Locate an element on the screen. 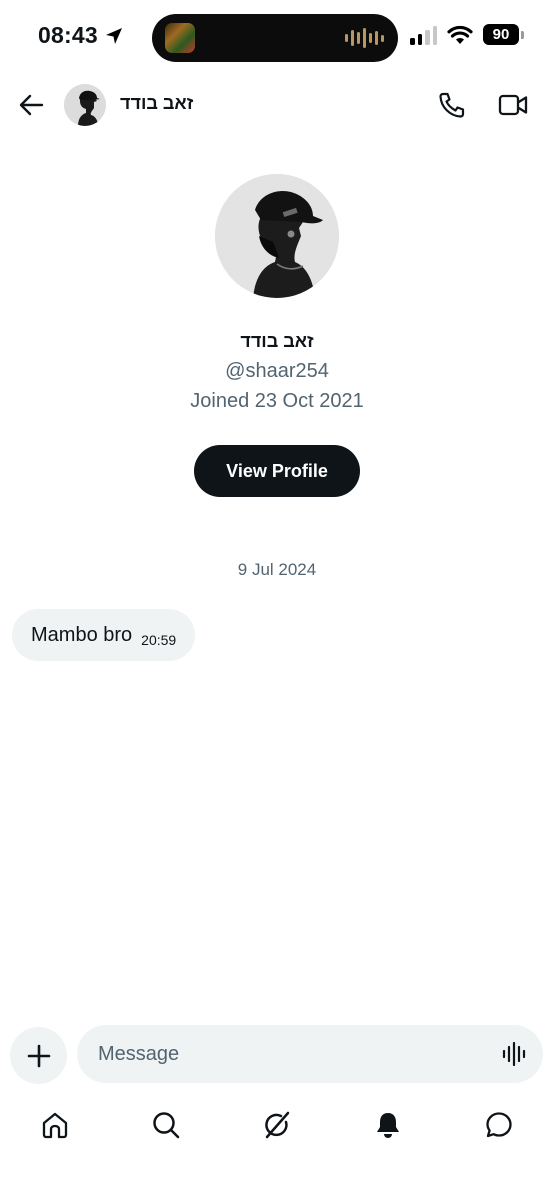 The width and height of the screenshot is (554, 1200). grok-icon is located at coordinates (277, 1125).